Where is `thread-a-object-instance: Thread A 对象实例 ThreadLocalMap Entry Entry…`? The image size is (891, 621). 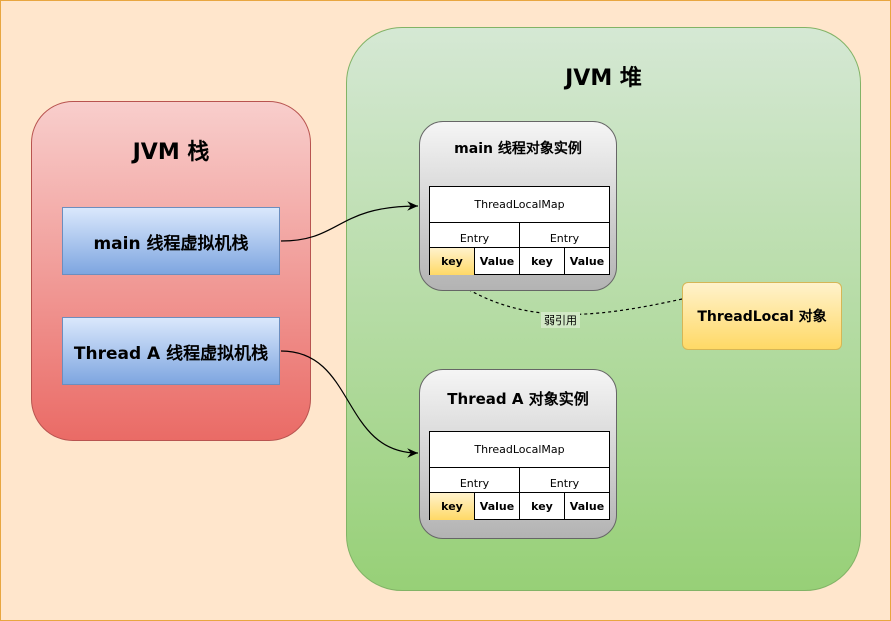
thread-a-object-instance: Thread A 对象实例 ThreadLocalMap Entry Entry… is located at coordinates (518, 454).